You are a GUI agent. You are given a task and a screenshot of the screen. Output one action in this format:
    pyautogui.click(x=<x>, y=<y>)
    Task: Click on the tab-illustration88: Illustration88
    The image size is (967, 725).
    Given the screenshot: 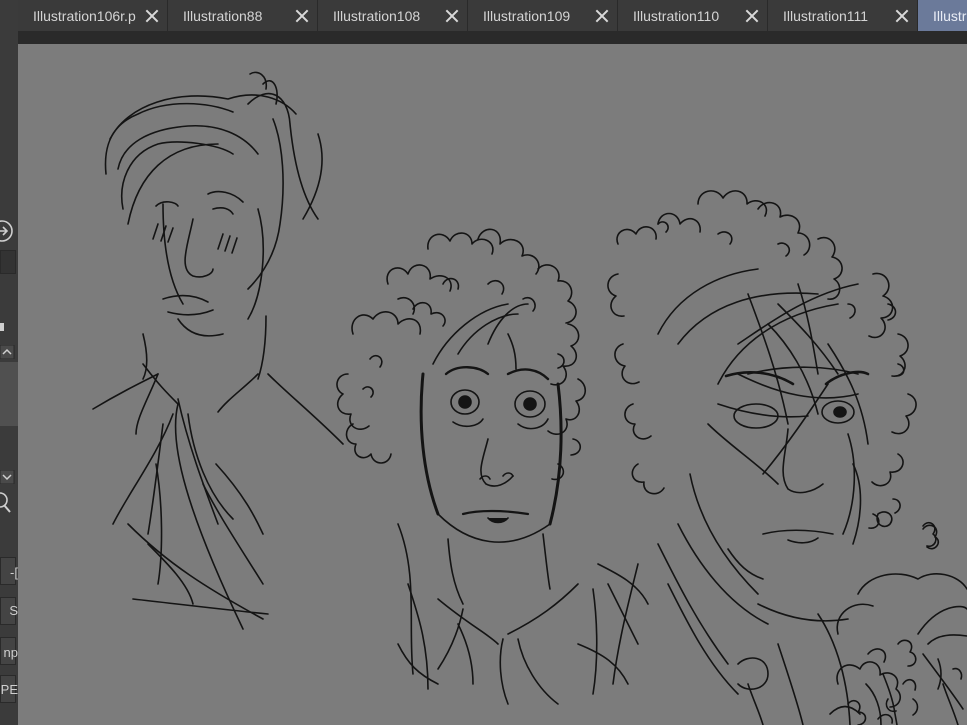 What is the action you would take?
    pyautogui.click(x=243, y=15)
    